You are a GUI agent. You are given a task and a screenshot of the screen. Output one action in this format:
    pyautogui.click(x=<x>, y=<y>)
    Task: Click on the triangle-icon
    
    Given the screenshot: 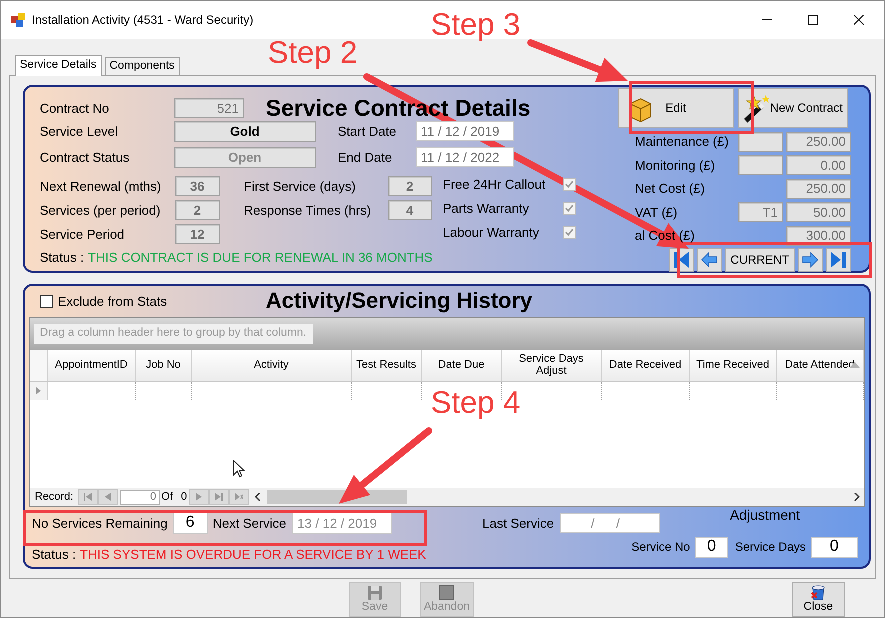 What is the action you would take?
    pyautogui.click(x=38, y=390)
    